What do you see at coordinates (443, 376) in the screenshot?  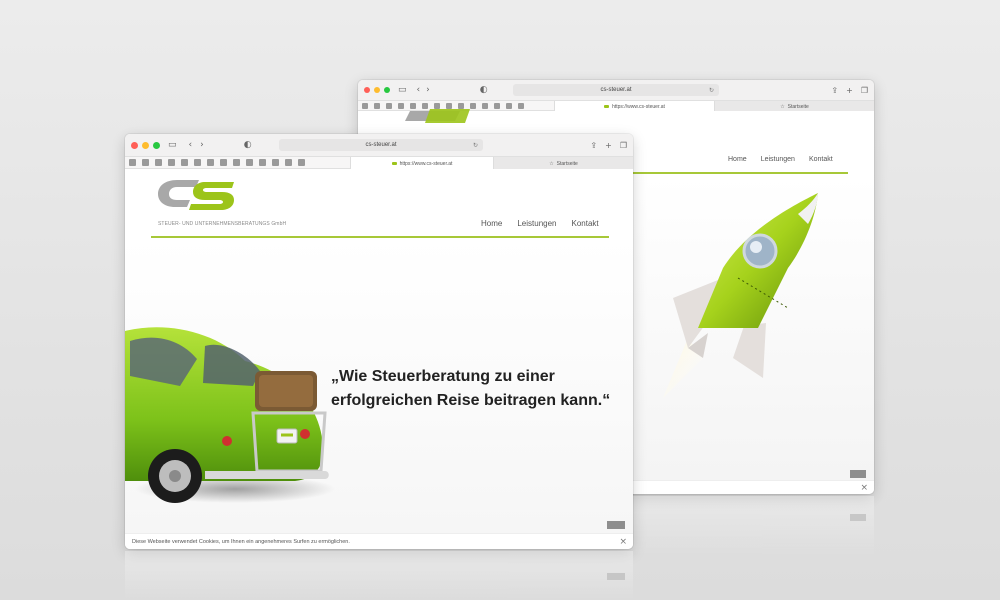 I see `hero-quote-line1: „Wie Steuerberatung zu einer` at bounding box center [443, 376].